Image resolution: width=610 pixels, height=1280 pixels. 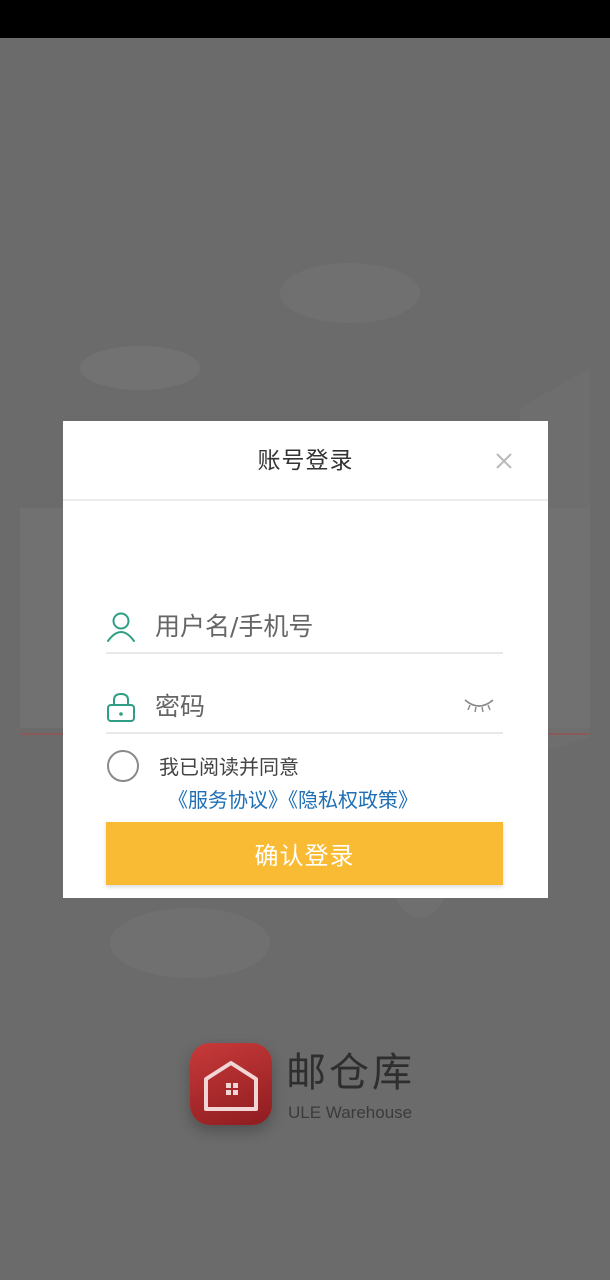 I want to click on password-field, so click(x=304, y=708).